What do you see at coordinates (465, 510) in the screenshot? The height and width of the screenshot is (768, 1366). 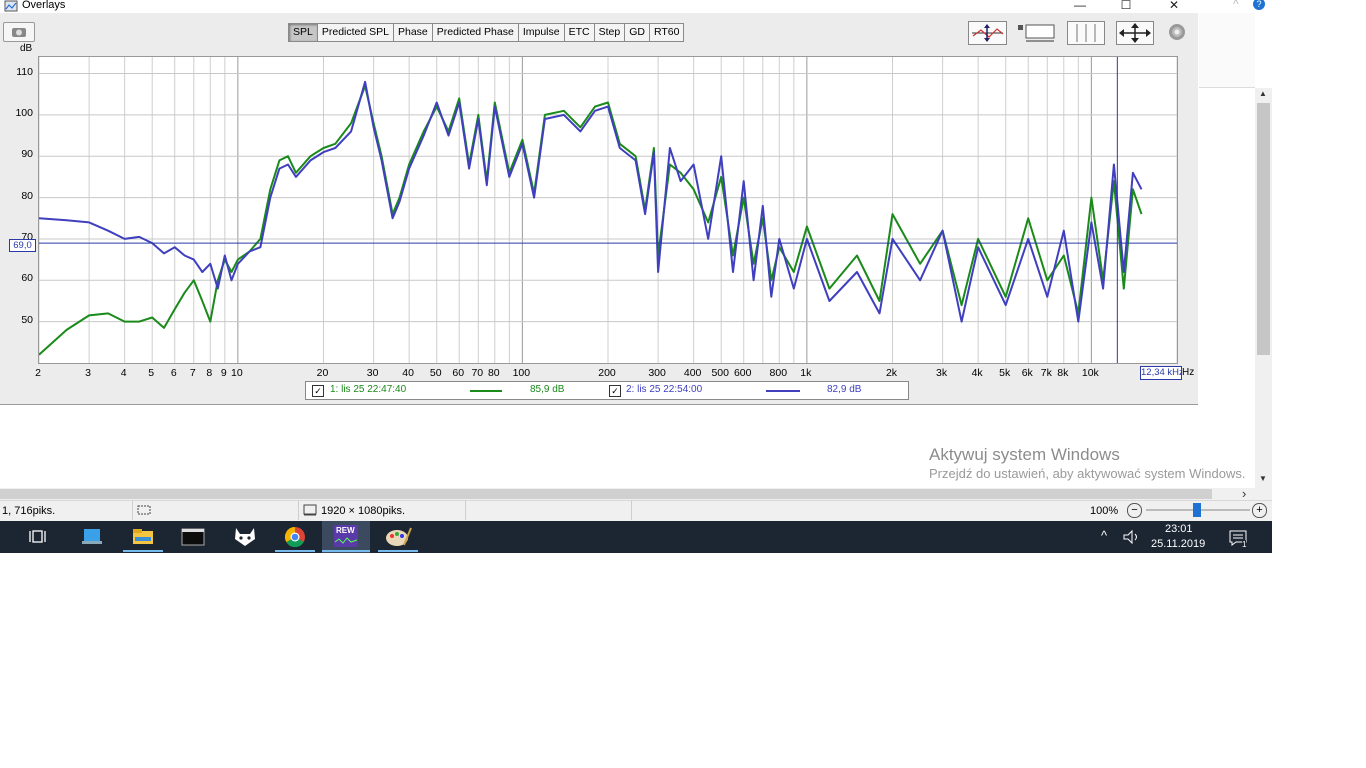 I see `status-separator` at bounding box center [465, 510].